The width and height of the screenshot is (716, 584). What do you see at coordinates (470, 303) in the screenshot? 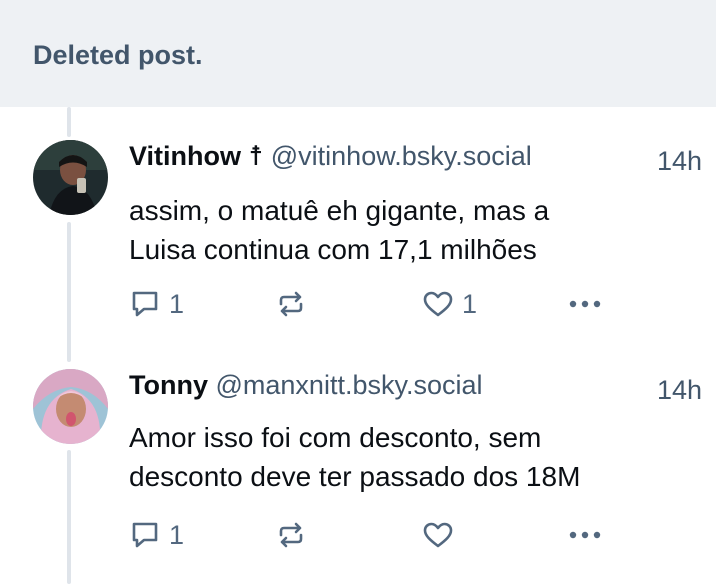
I see `like-count: 1` at bounding box center [470, 303].